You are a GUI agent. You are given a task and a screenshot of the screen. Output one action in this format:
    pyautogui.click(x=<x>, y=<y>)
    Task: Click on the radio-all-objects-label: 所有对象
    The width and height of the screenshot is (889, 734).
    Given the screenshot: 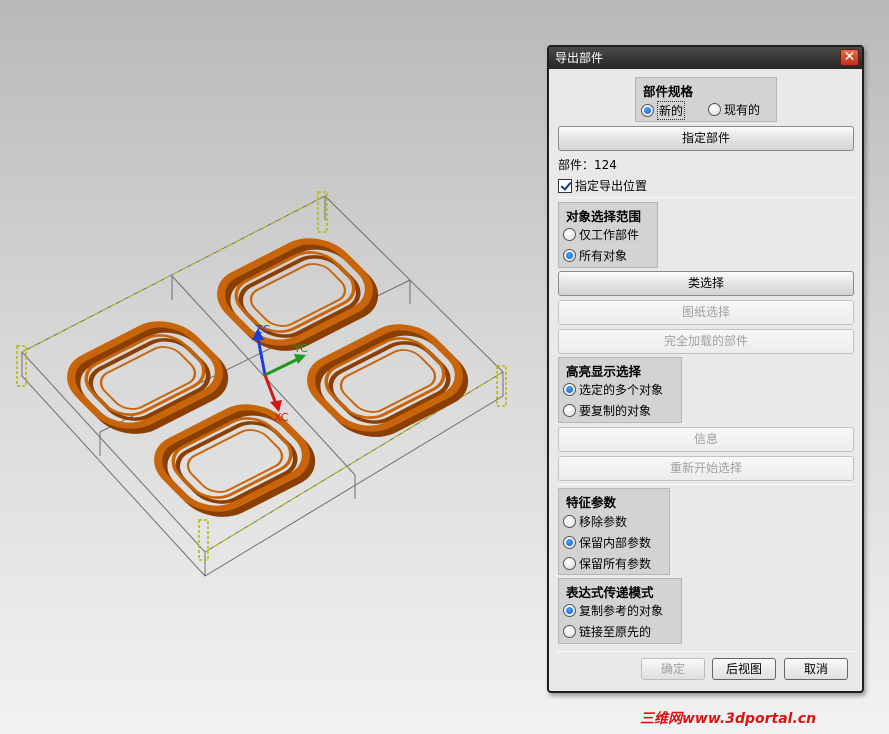 What is the action you would take?
    pyautogui.click(x=603, y=256)
    